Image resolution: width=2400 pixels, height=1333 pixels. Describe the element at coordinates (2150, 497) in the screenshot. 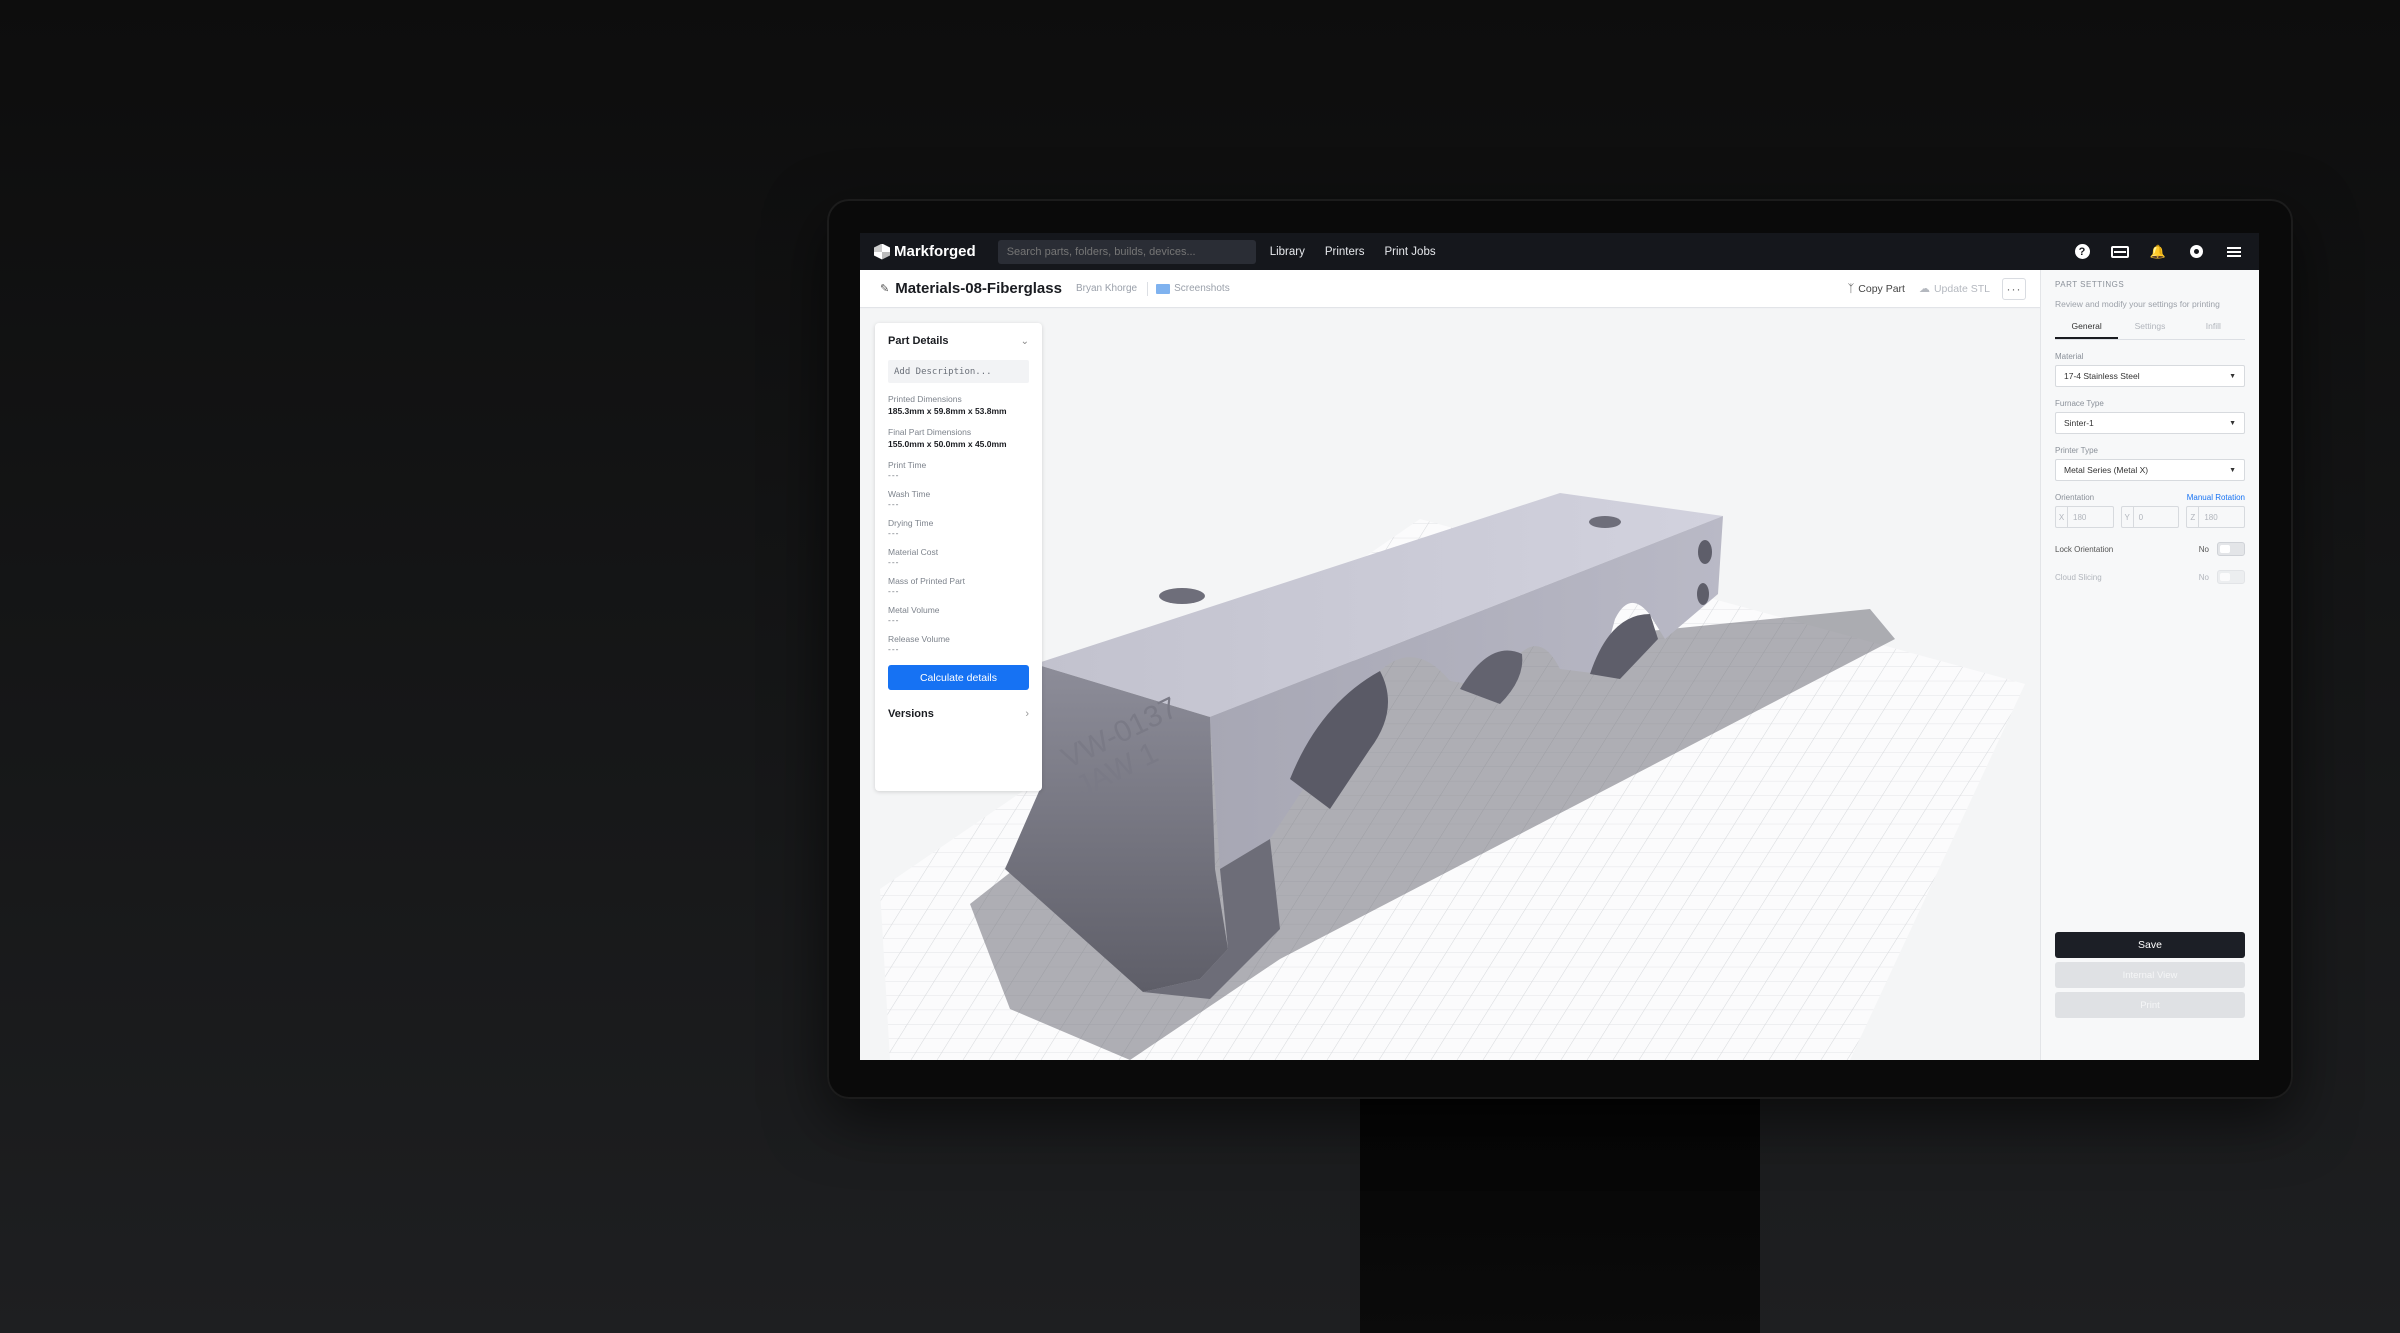

I see `orientation-label: Orientation Manual Rotation` at that location.